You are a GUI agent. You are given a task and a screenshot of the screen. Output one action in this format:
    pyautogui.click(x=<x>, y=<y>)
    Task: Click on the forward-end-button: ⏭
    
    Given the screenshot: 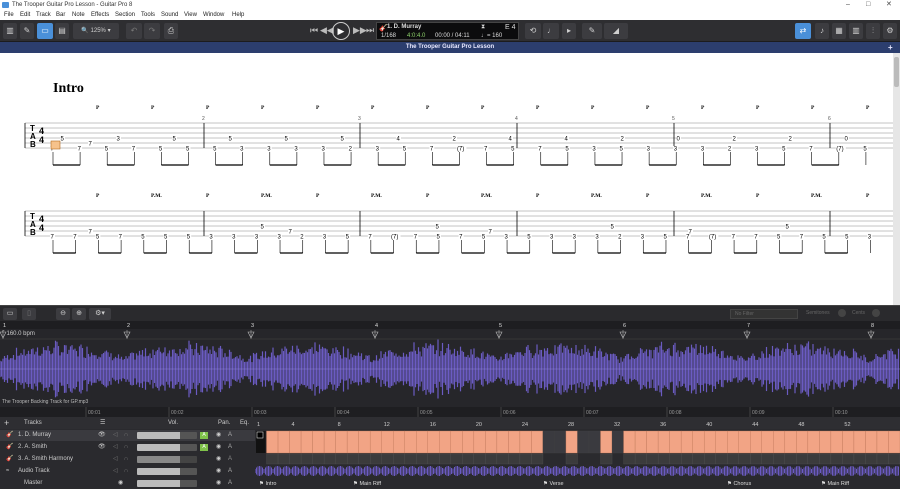 What is the action you would take?
    pyautogui.click(x=370, y=30)
    